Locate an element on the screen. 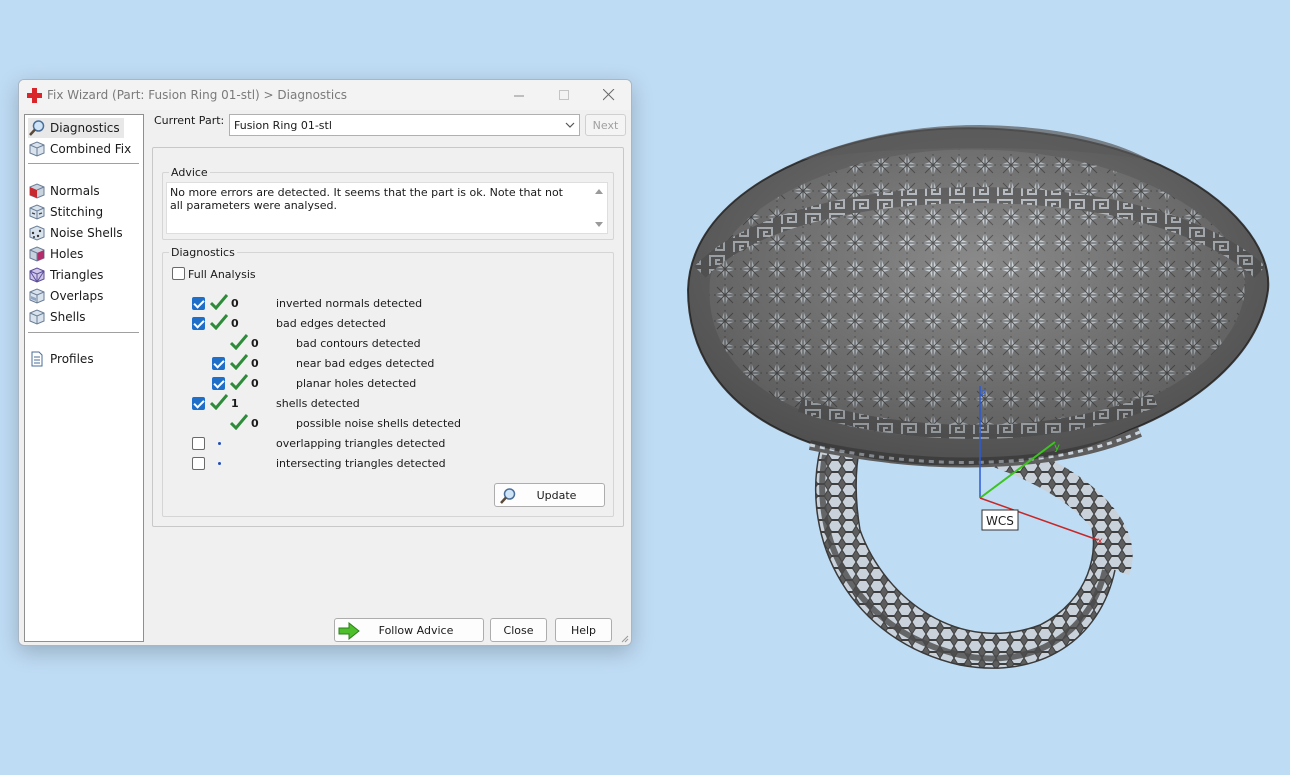  close-button: Close is located at coordinates (518, 630).